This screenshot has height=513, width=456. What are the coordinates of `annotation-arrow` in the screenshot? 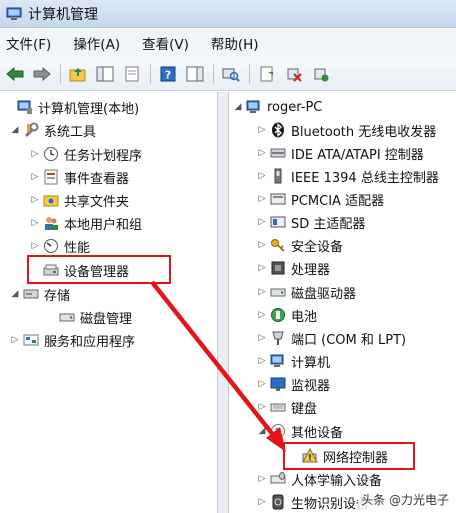 It's located at (218, 366).